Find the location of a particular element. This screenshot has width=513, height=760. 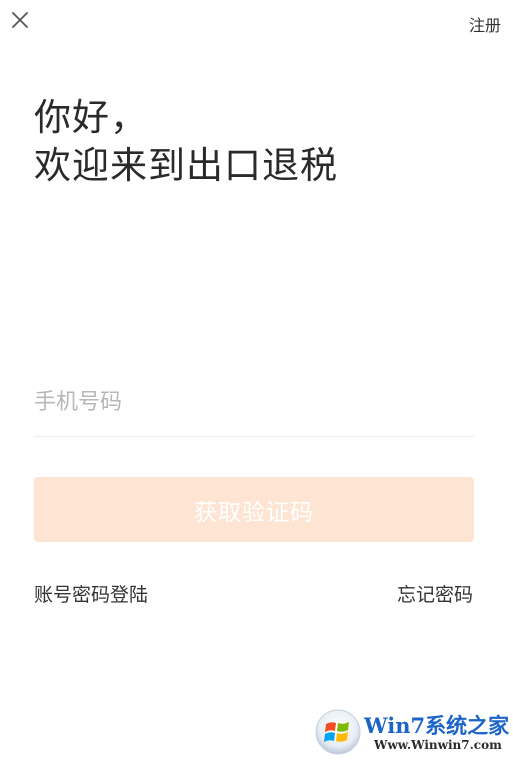

close-icon is located at coordinates (20, 22).